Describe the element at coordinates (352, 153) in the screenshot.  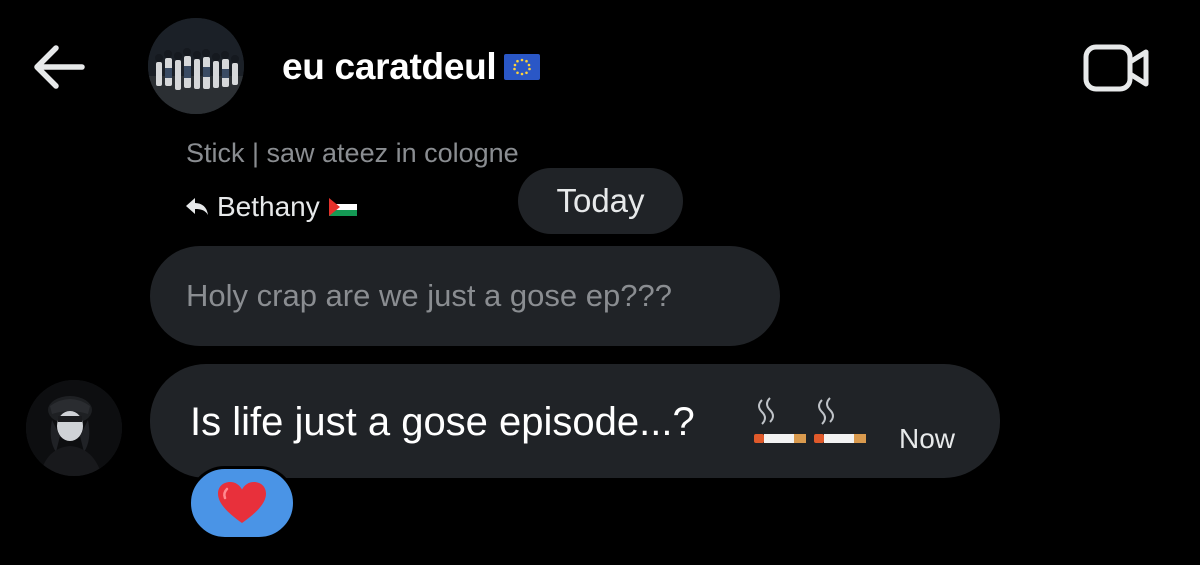
I see `replied-to-context: Stick | saw ateez in cologne` at that location.